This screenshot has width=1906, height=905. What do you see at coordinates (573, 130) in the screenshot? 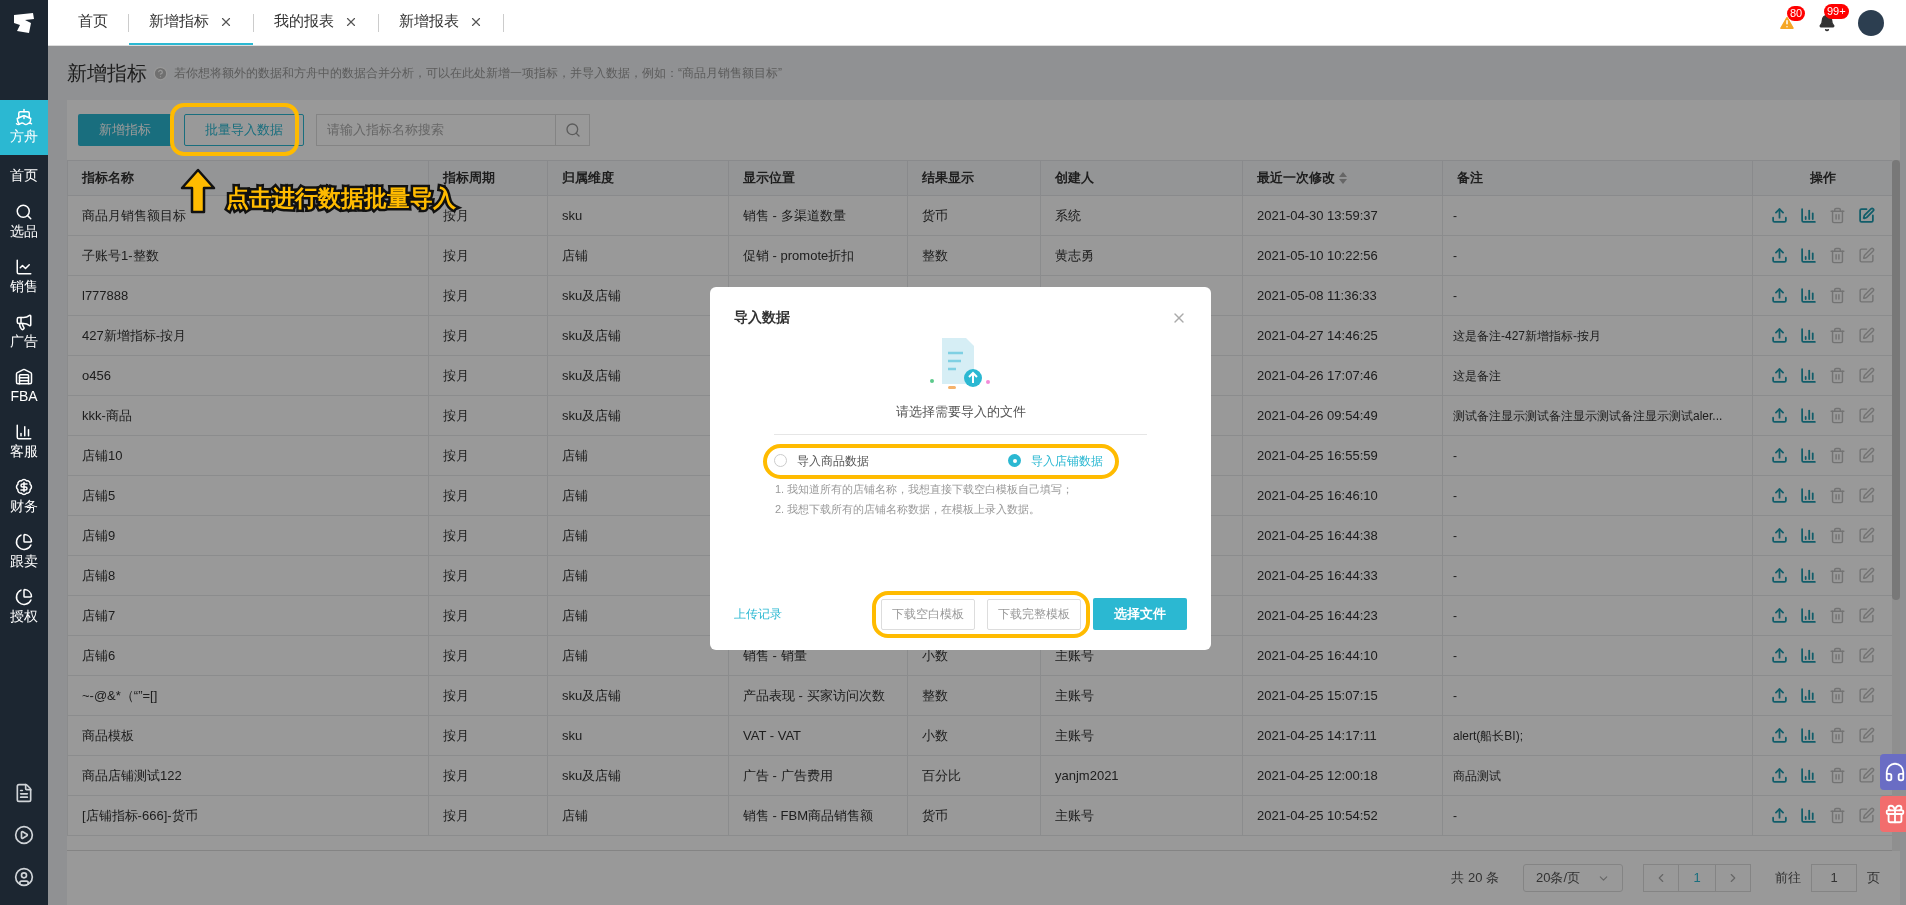
I see `search-button` at bounding box center [573, 130].